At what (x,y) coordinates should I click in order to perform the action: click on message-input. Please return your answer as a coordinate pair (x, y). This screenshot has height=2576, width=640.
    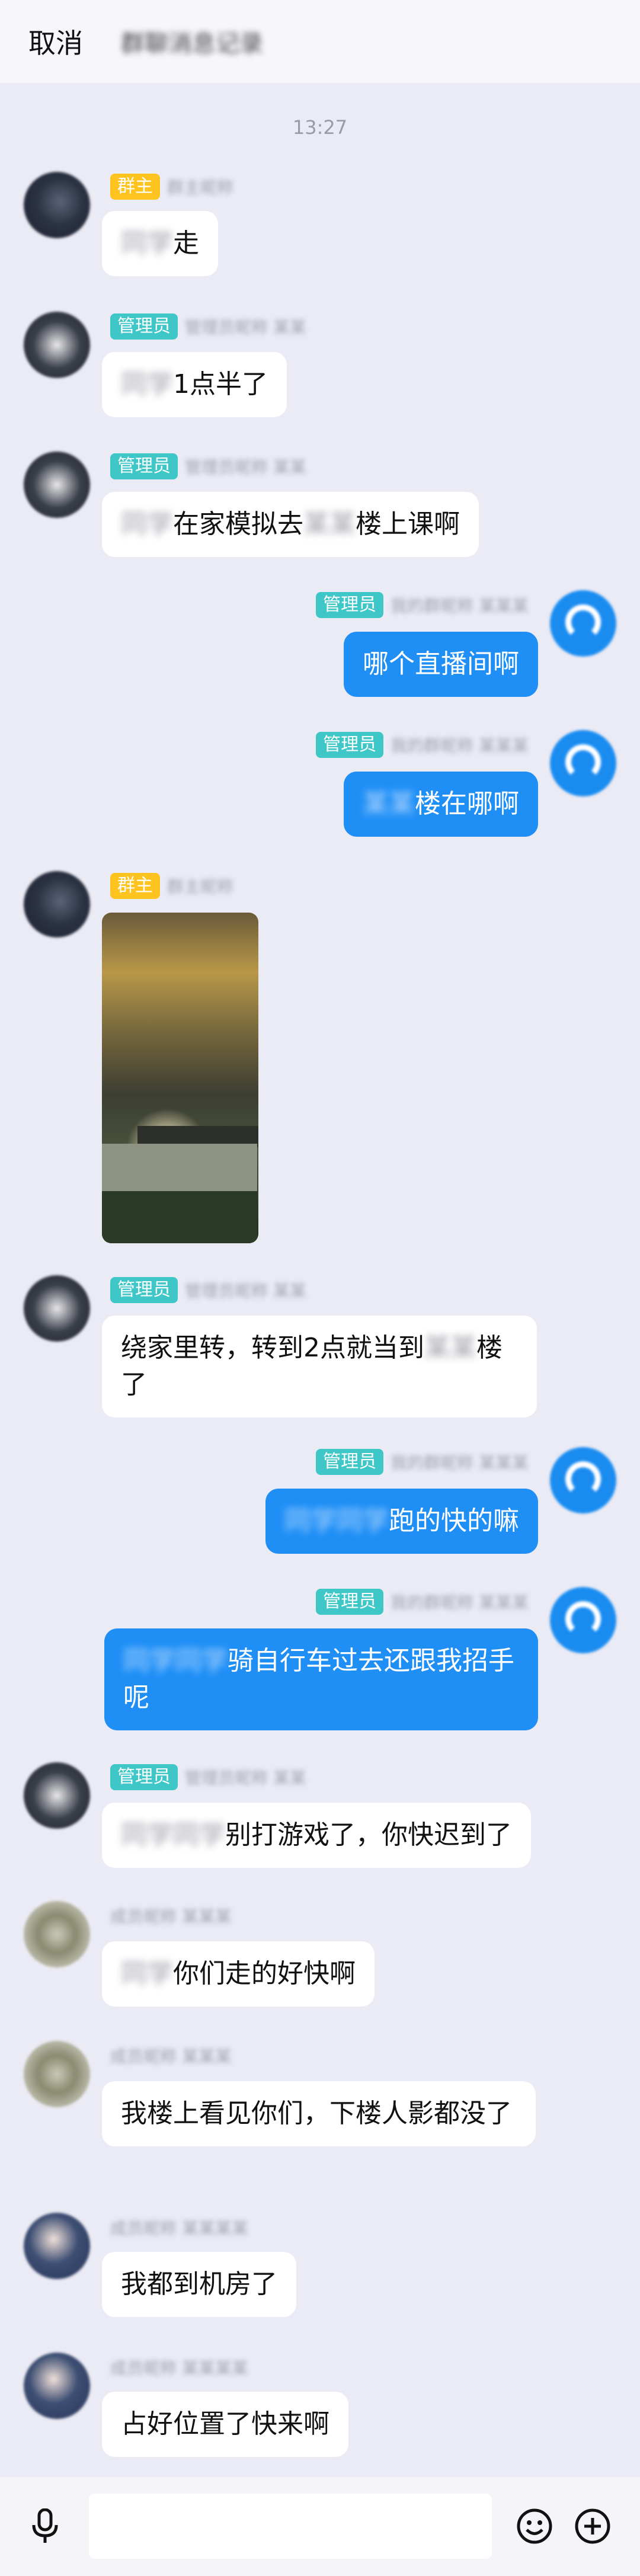
    Looking at the image, I should click on (290, 2526).